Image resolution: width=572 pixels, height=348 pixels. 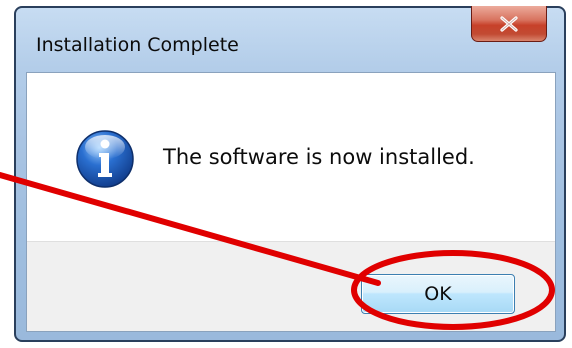 I want to click on dialog-message: The software is now installed., so click(x=319, y=157).